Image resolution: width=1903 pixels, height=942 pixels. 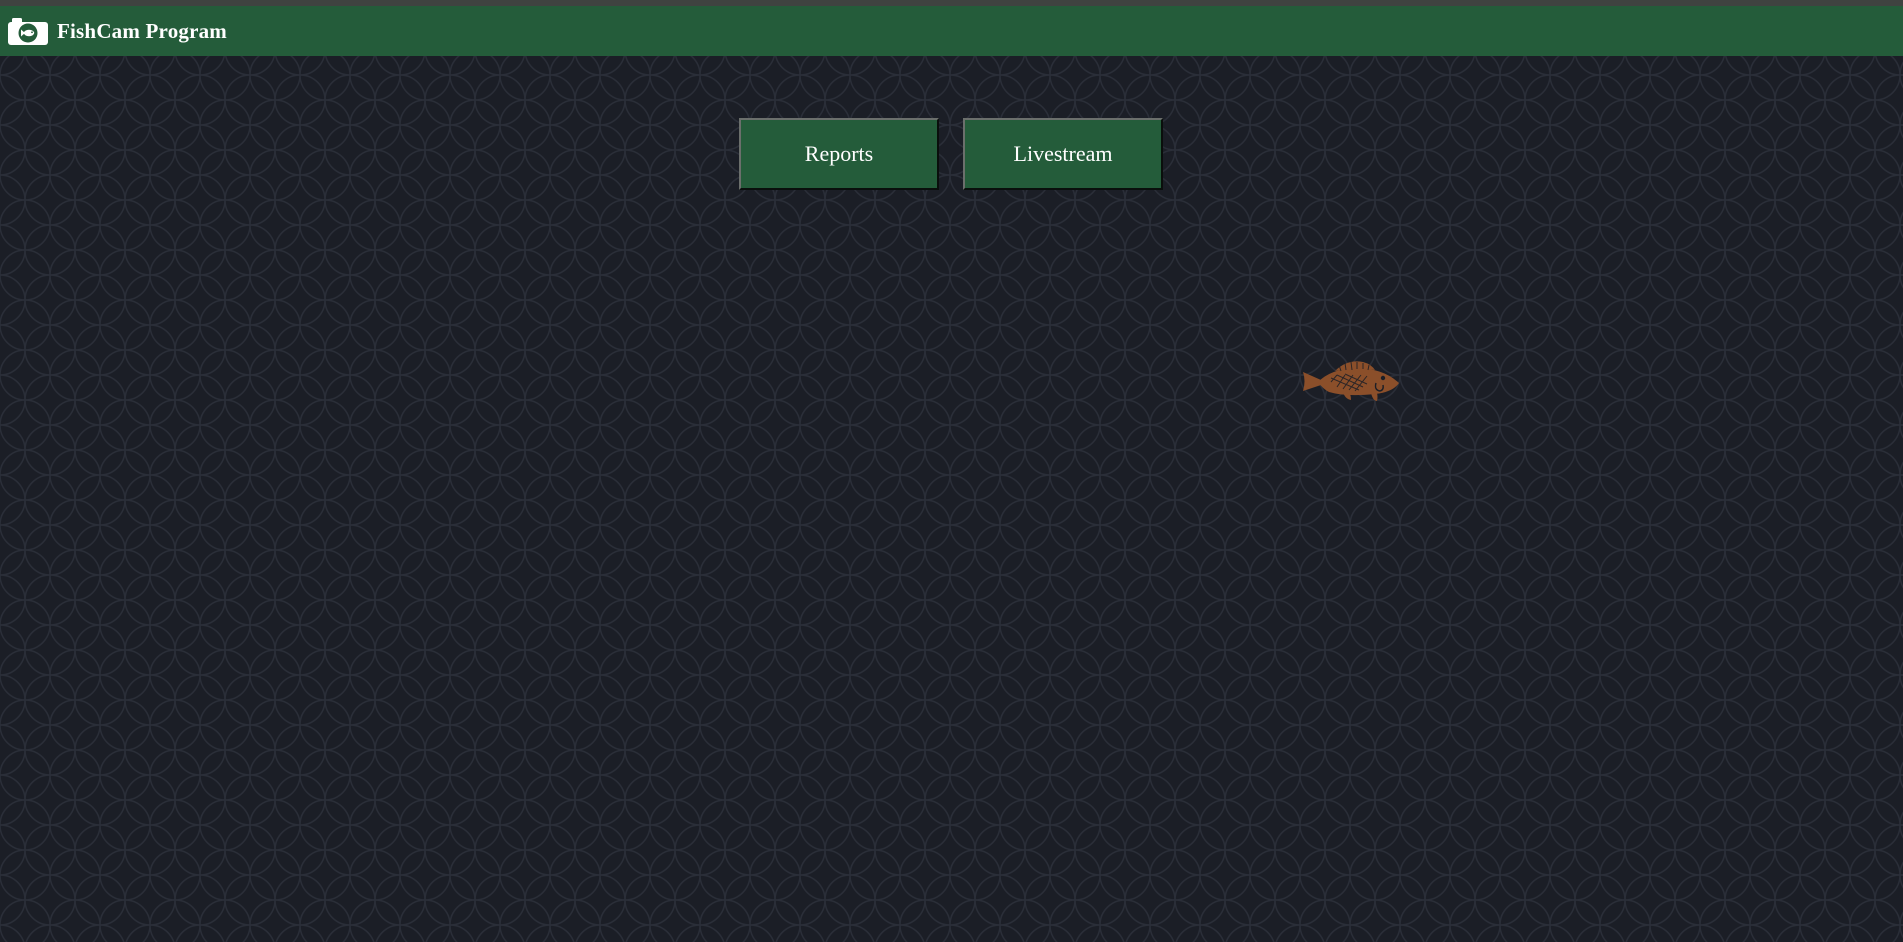 I want to click on app-header: FishCam Program, so click(x=951, y=31).